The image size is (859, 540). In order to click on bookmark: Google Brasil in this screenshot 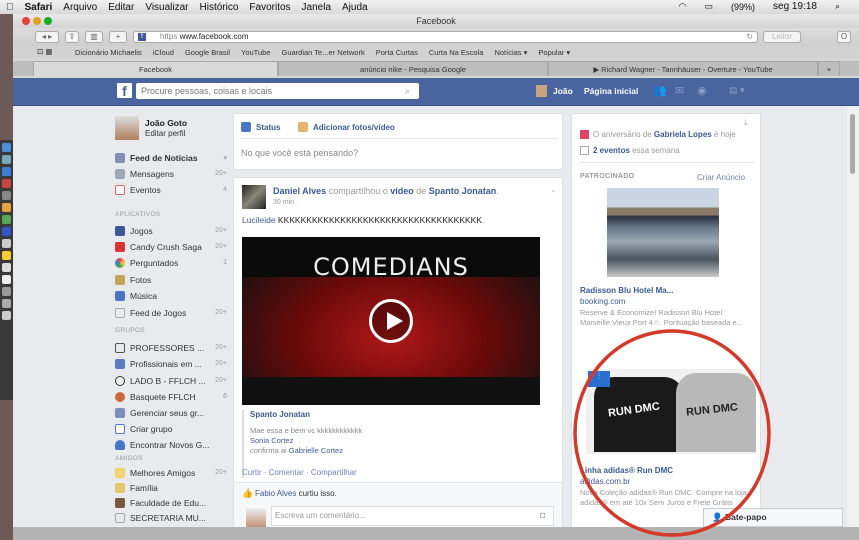, I will do `click(207, 52)`.